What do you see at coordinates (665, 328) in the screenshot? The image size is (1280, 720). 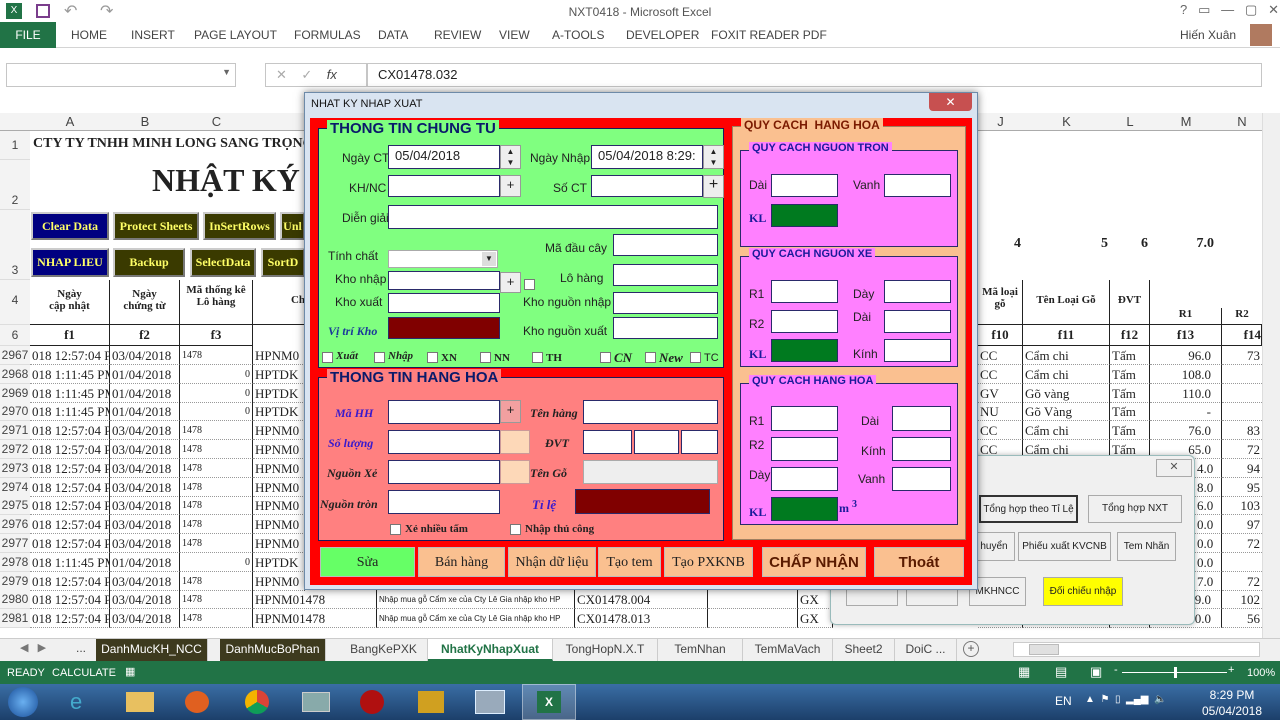 I see `kho-nguon-xuat-input` at bounding box center [665, 328].